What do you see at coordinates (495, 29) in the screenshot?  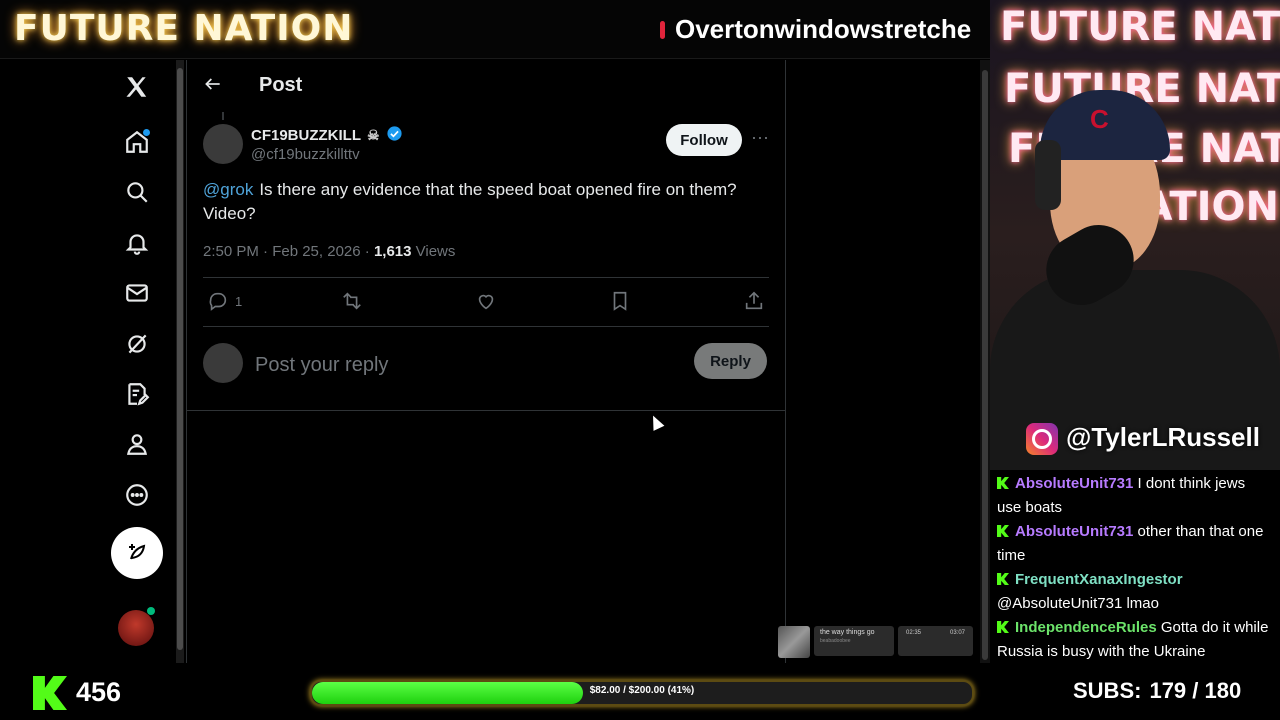 I see `stream-top-banner: FUTURE NATION Overtonwindowstretche` at bounding box center [495, 29].